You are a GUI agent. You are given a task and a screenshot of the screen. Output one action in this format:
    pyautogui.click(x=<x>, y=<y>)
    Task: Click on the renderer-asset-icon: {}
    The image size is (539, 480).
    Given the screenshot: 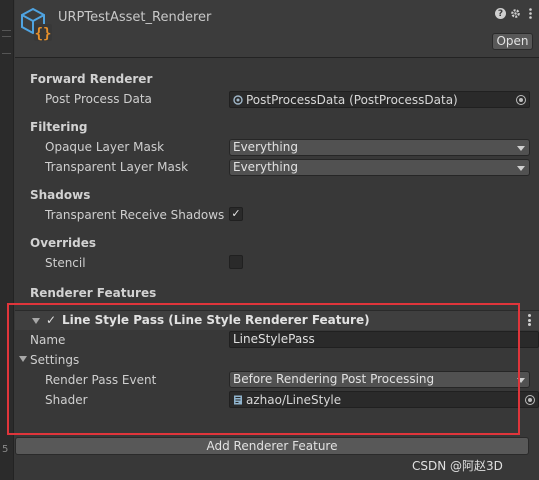 What is the action you would take?
    pyautogui.click(x=36, y=24)
    